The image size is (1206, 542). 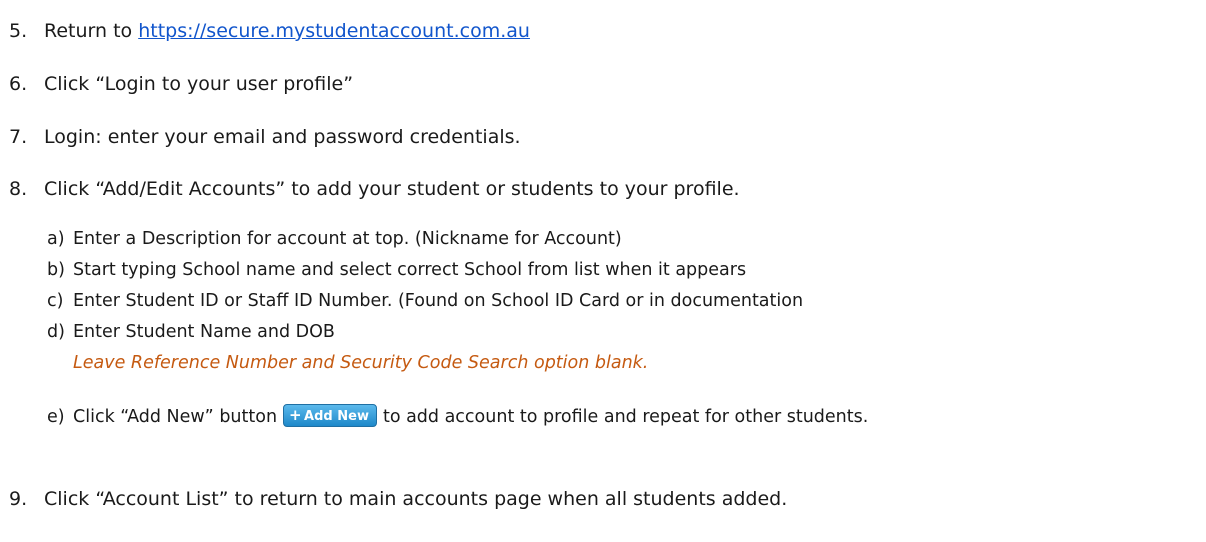 I want to click on substep-letter: c), so click(x=55, y=301).